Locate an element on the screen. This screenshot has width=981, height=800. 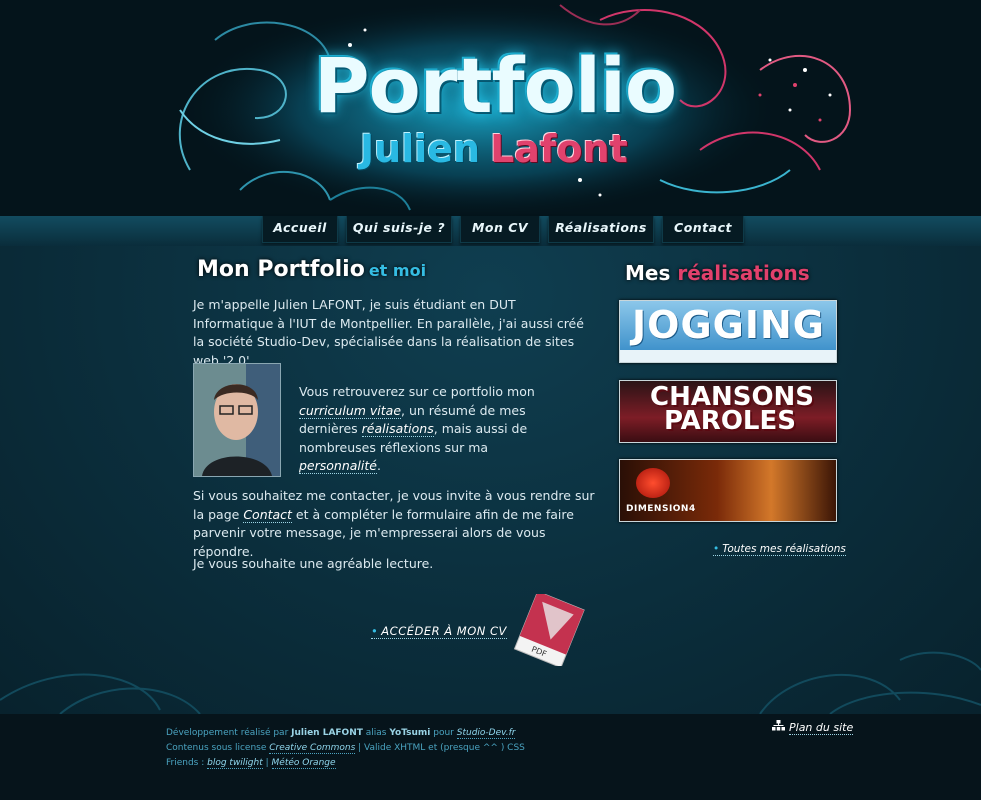
realisation-dimension4-label: DIMENSION4 is located at coordinates (661, 509).